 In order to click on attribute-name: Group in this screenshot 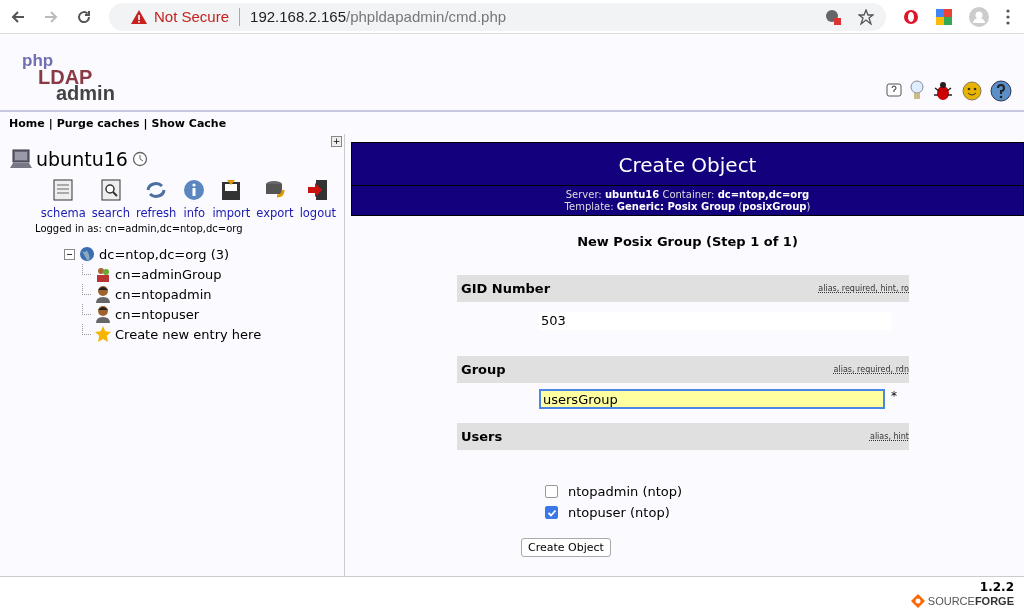, I will do `click(483, 369)`.